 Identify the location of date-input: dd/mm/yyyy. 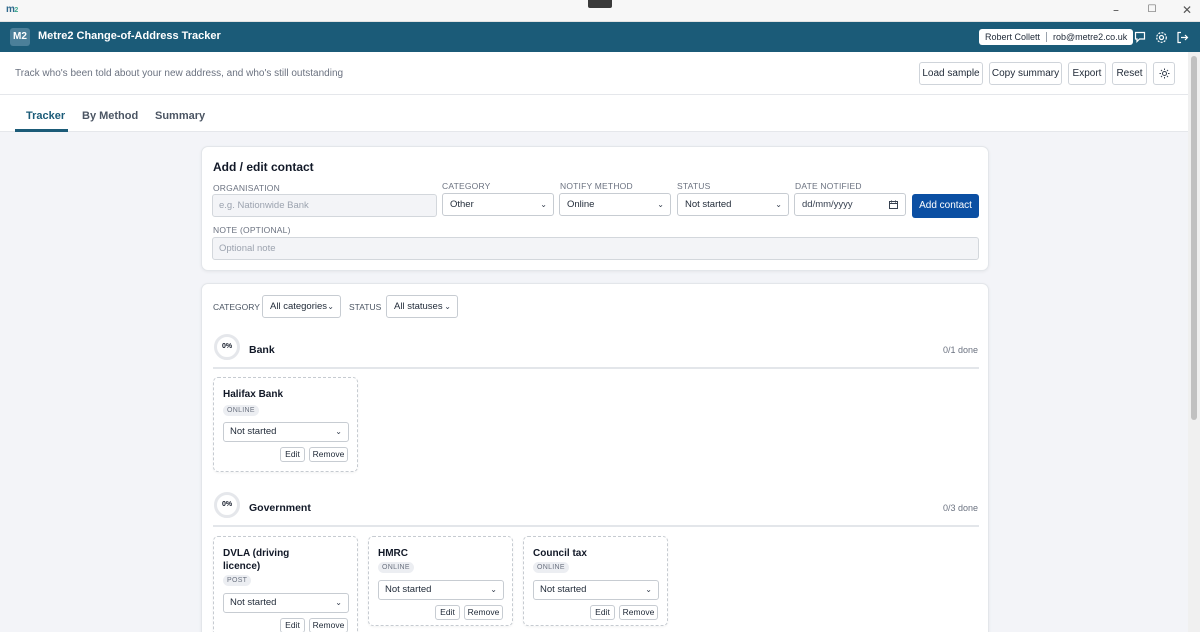
(850, 204).